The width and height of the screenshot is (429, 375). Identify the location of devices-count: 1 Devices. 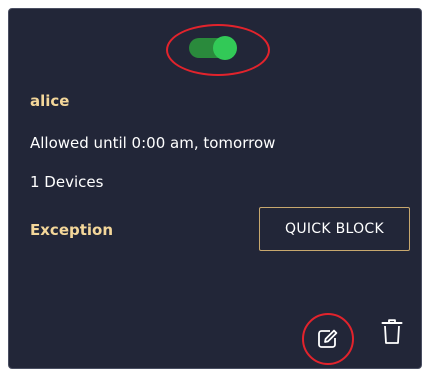
(67, 182).